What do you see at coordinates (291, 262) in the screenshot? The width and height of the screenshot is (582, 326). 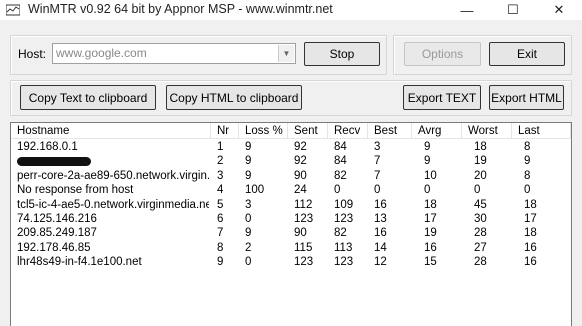 I see `table-row: lhr48s49-in-f4.1e100.net 9 0 123 123 12 15 28 16` at bounding box center [291, 262].